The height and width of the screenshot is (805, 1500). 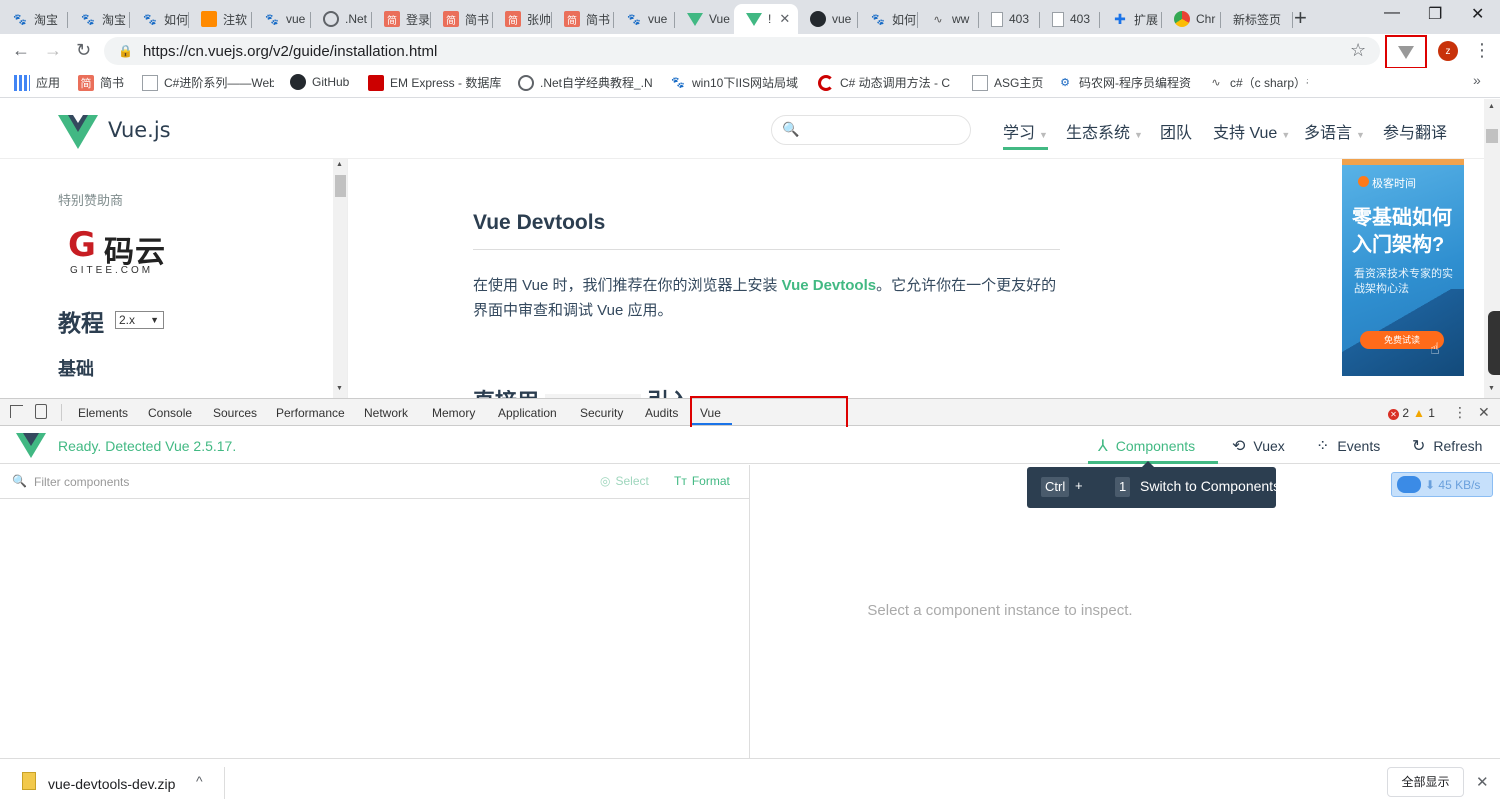 I want to click on vue-nav-refresh: ↻ Refresh, so click(x=1447, y=446).